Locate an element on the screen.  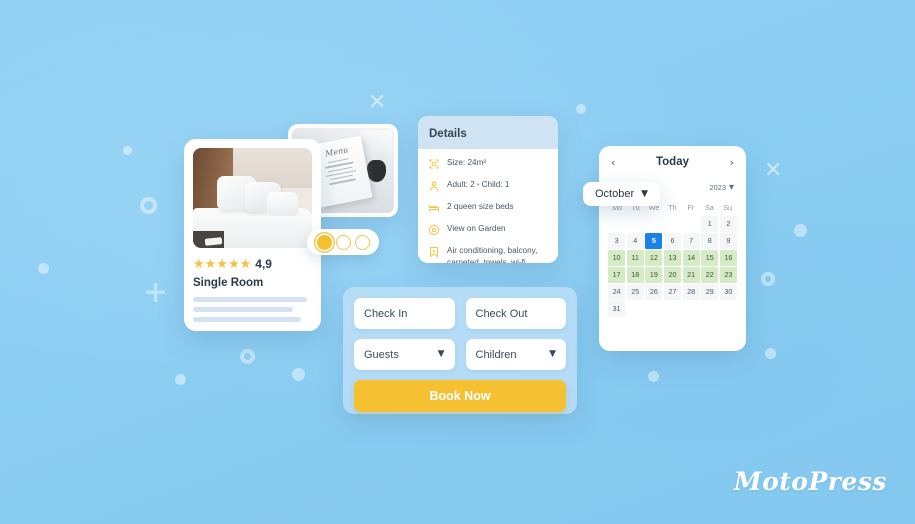
detail-text-beds: 2 queen size beds is located at coordinates (480, 206).